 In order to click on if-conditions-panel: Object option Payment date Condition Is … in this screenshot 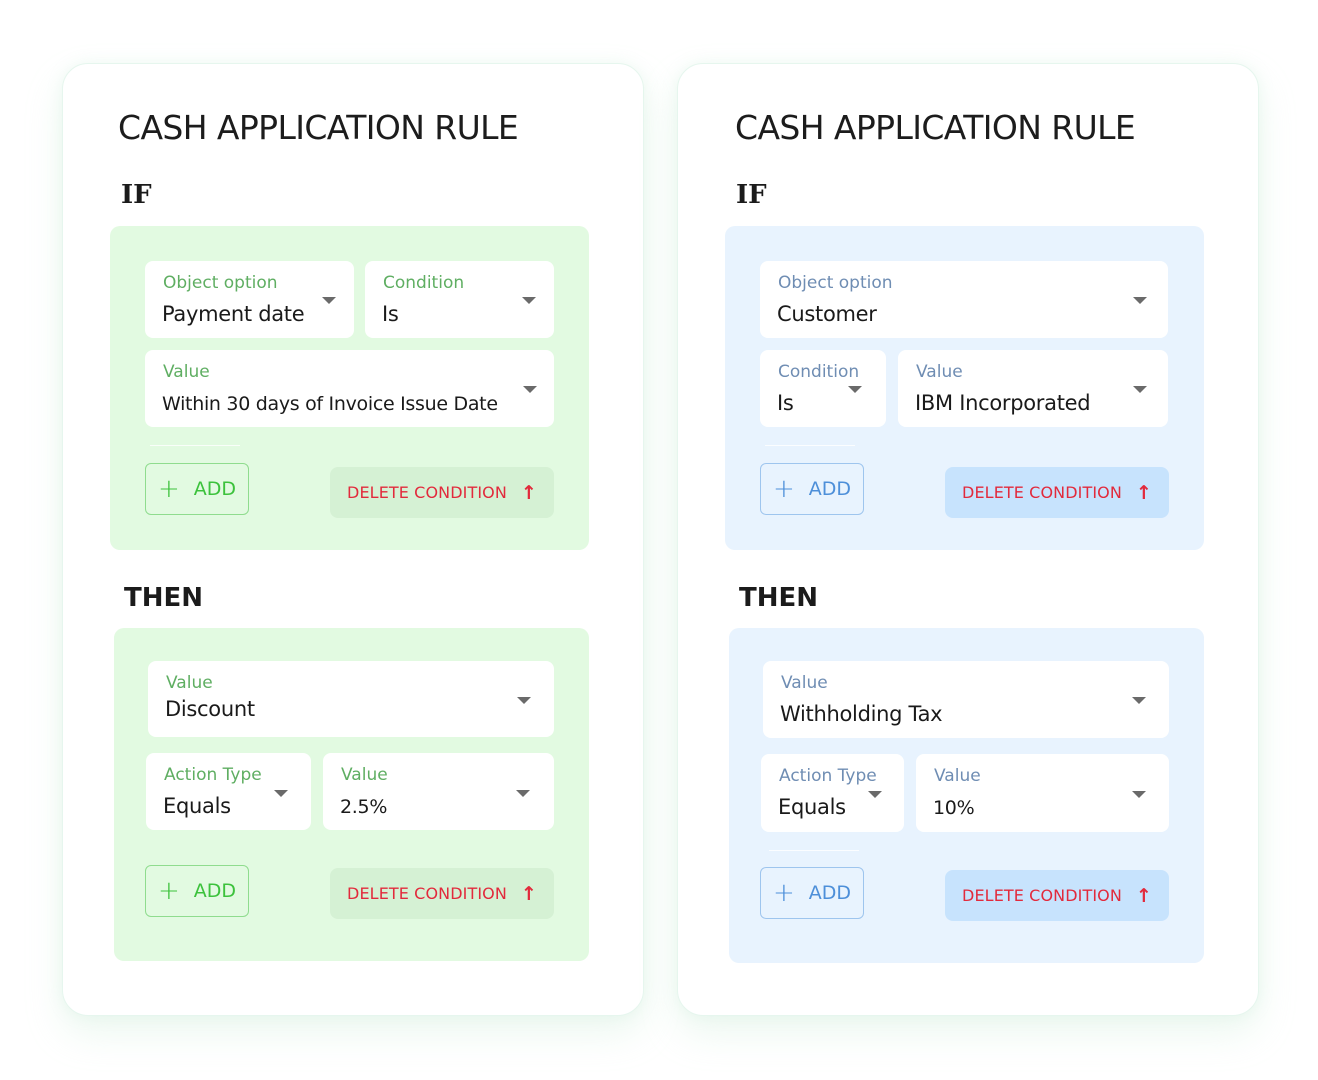, I will do `click(349, 388)`.